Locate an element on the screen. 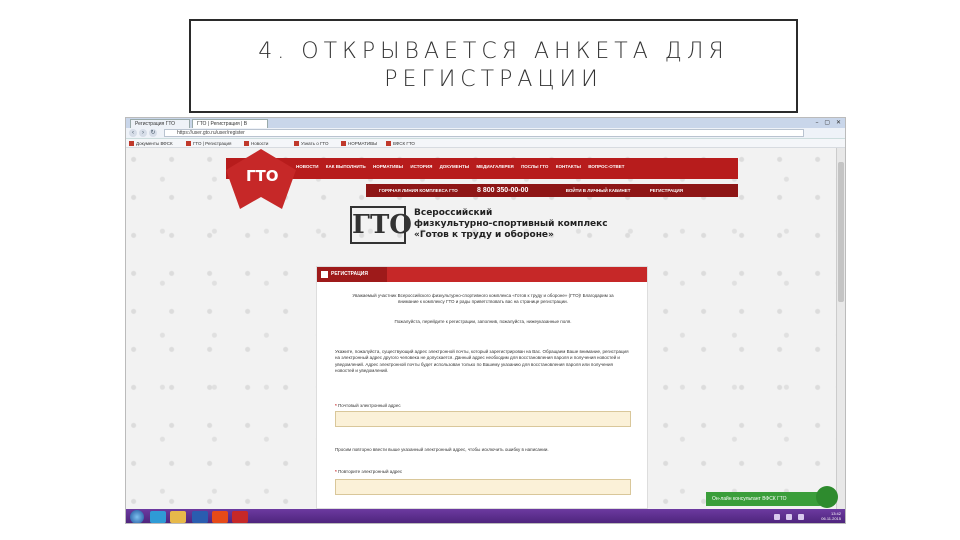 The height and width of the screenshot is (540, 960). form-icon is located at coordinates (324, 274).